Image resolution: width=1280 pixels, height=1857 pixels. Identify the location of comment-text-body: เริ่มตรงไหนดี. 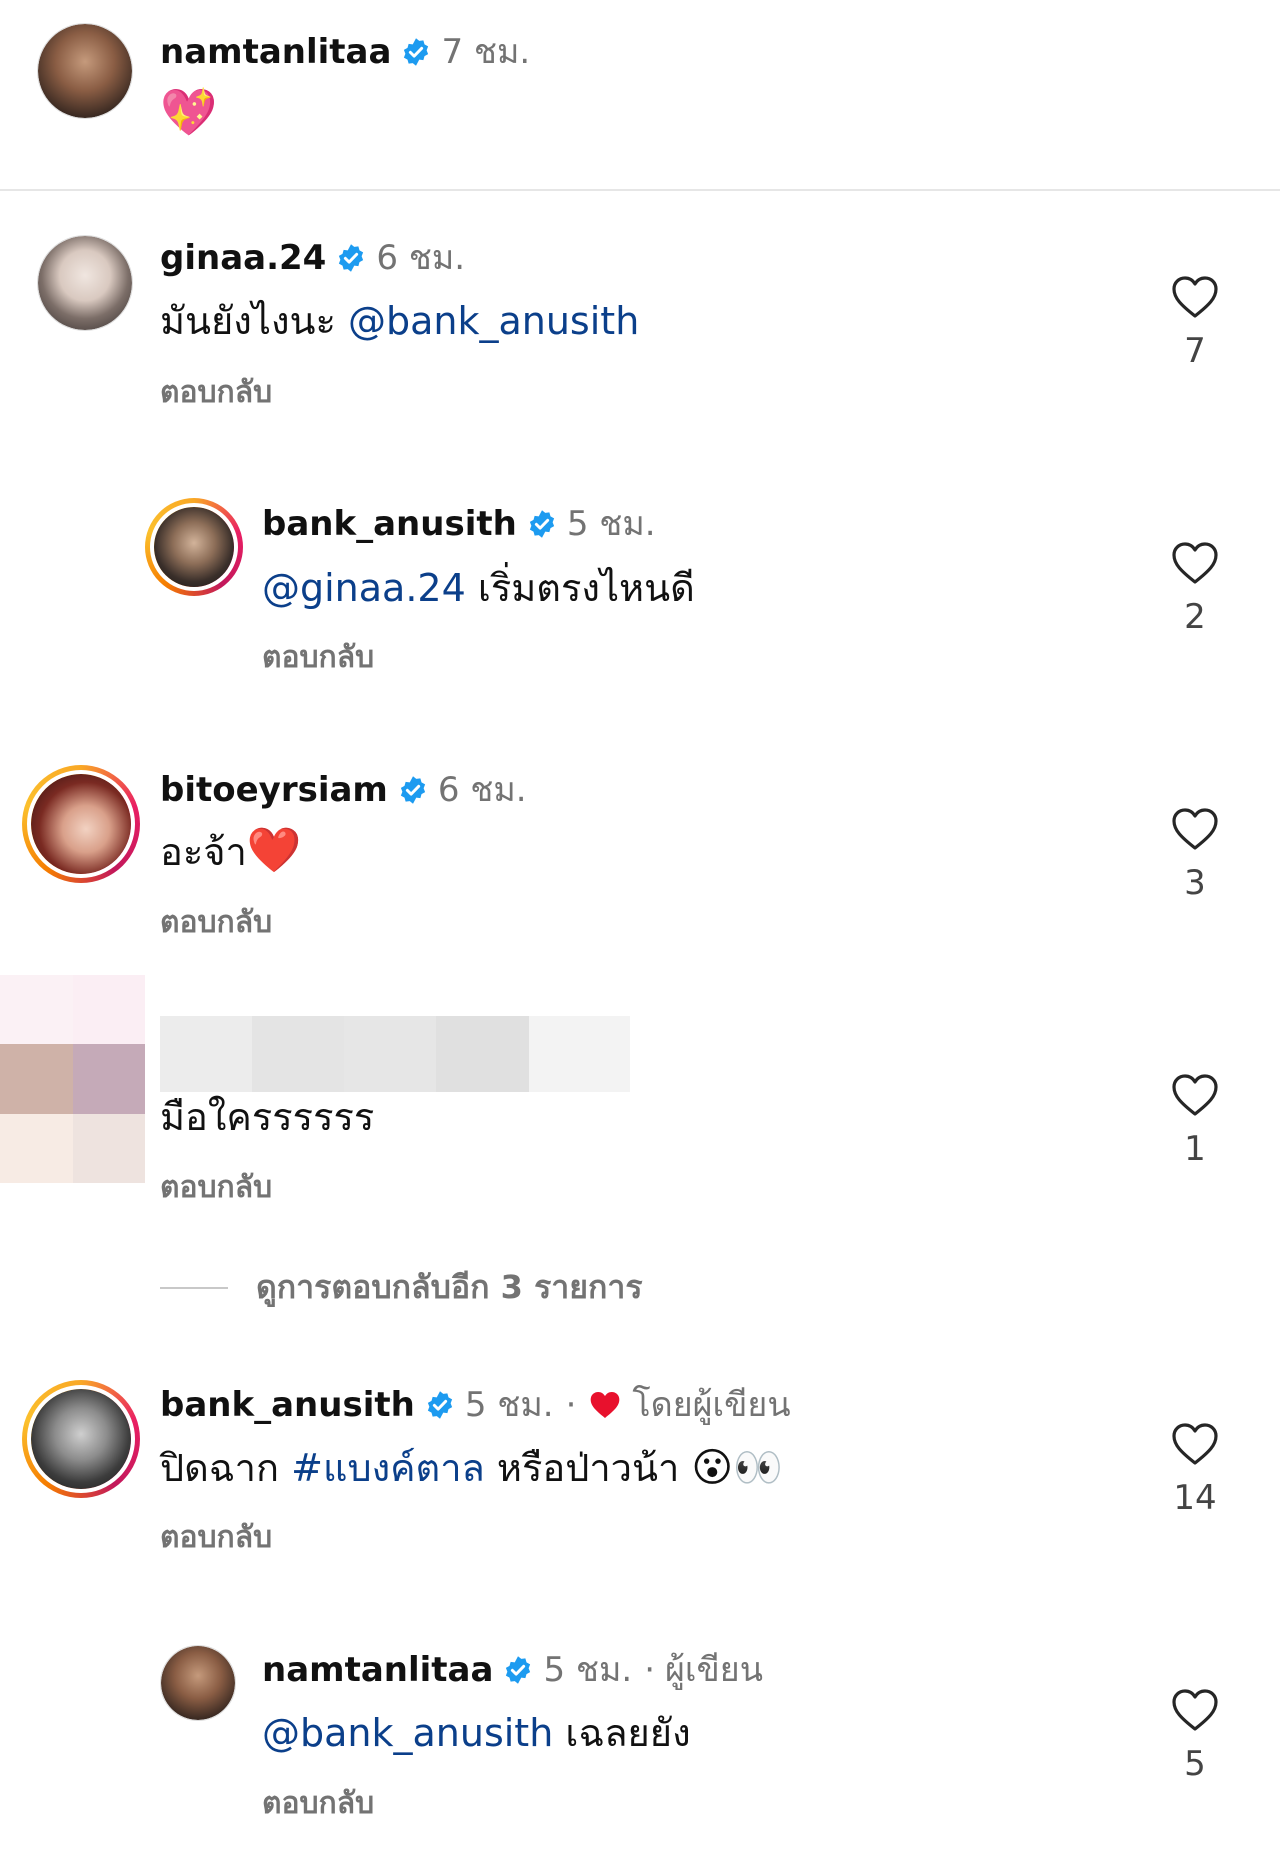
(580, 588).